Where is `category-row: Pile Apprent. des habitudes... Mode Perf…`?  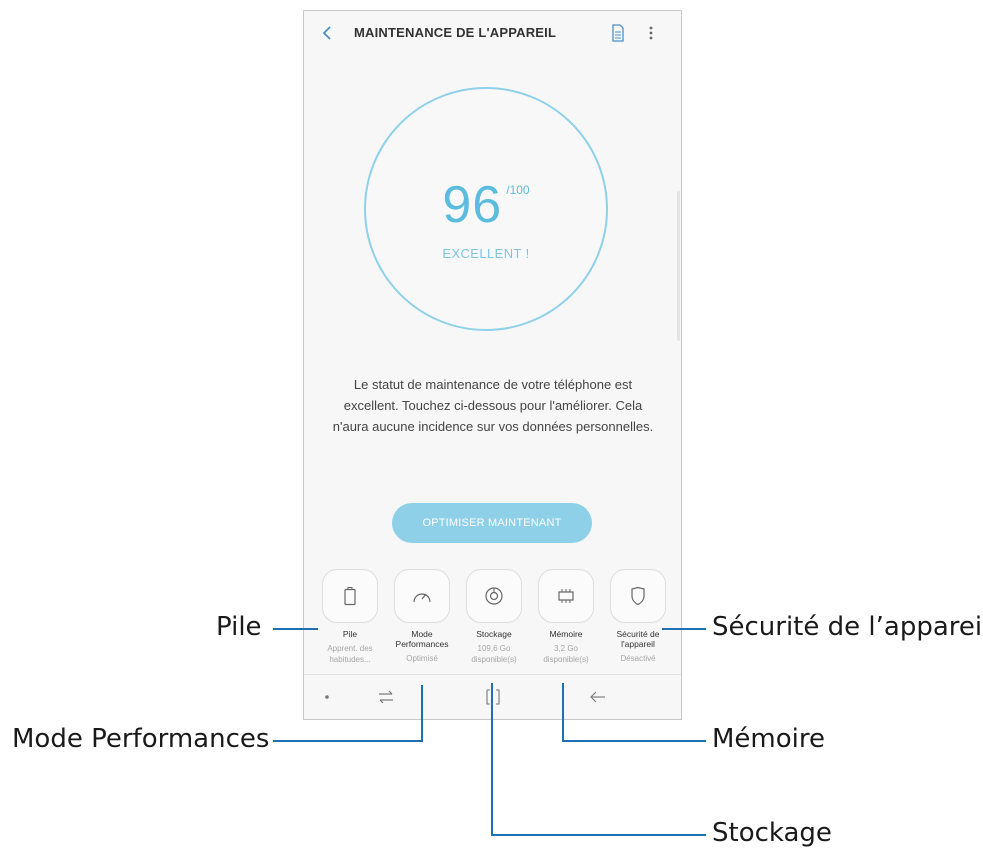
category-row: Pile Apprent. des habitudes... Mode Perf… is located at coordinates (494, 625).